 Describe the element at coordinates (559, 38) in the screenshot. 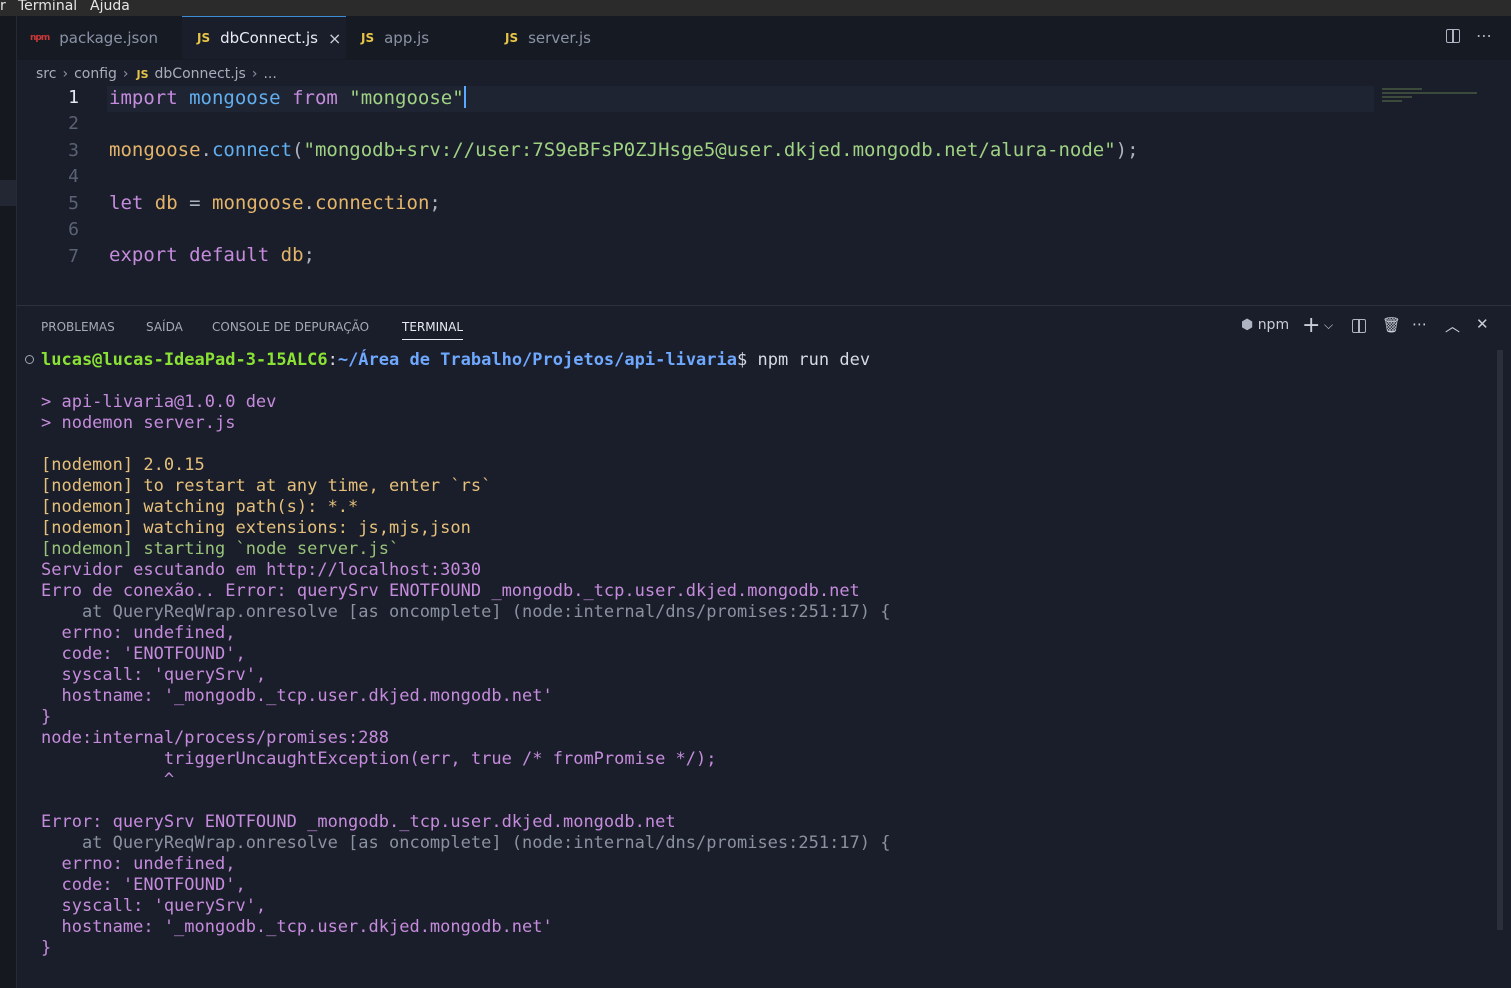

I see `tab-label: server.js` at that location.